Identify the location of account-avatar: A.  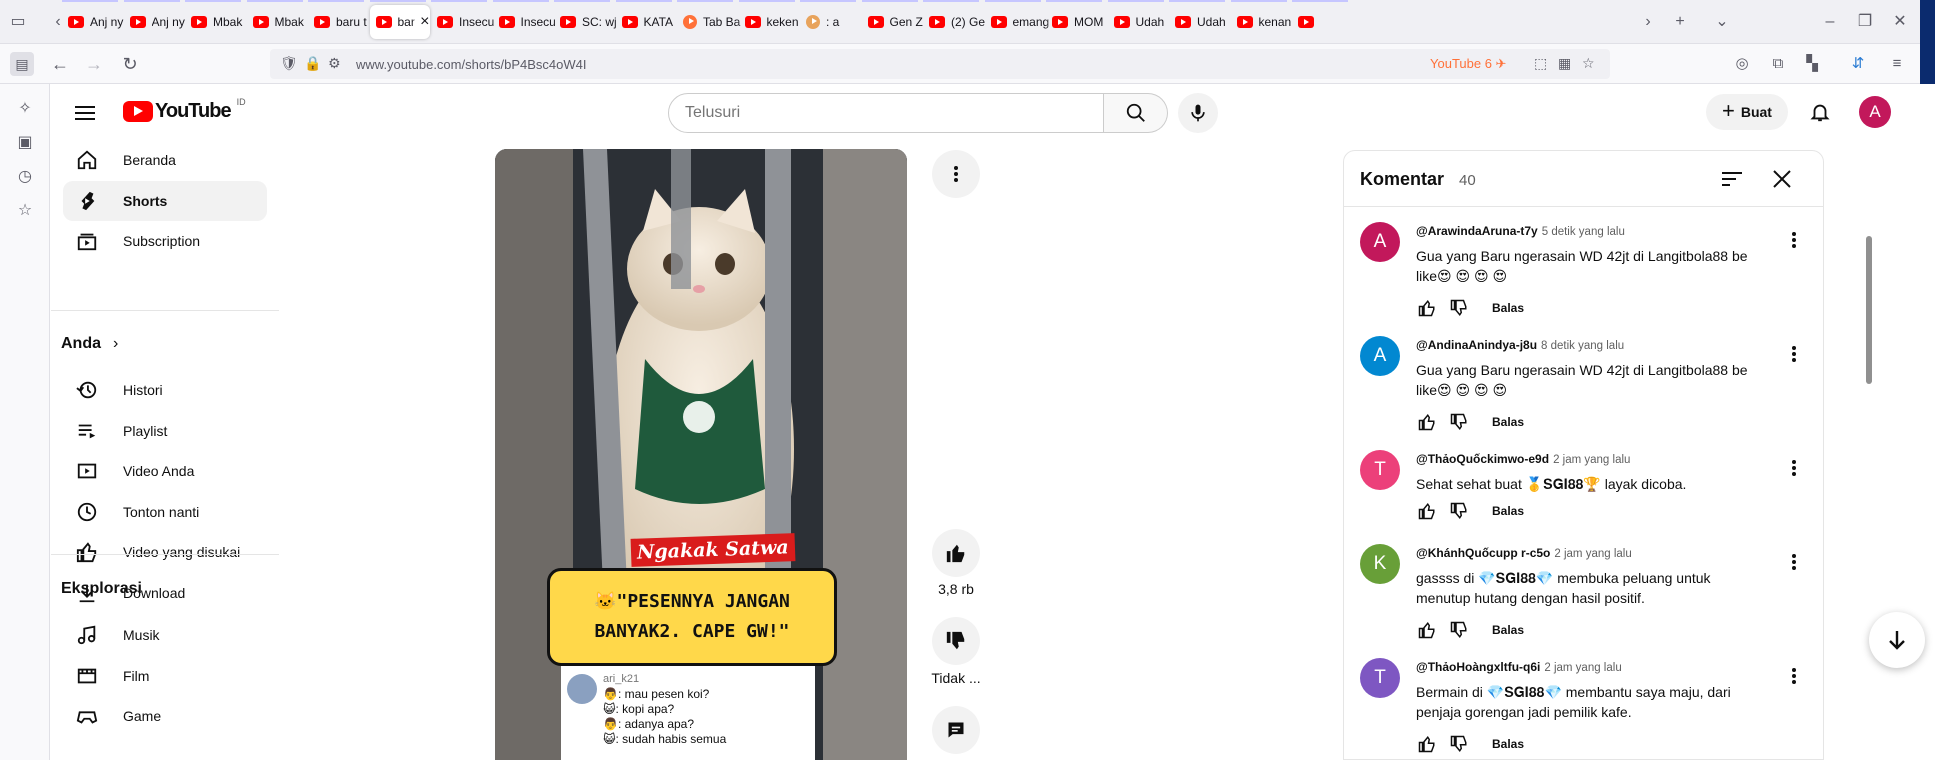
(1875, 112).